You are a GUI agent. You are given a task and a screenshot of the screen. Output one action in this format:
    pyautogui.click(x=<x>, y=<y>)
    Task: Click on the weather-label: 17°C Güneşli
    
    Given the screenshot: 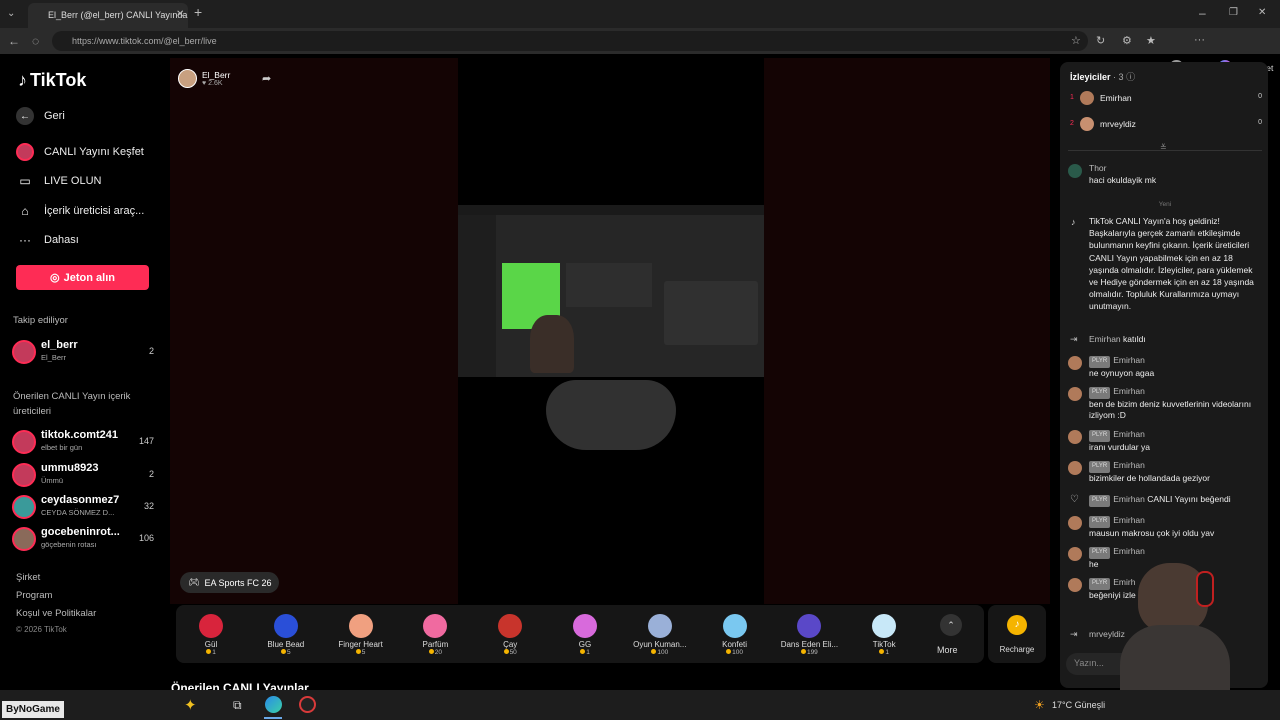 What is the action you would take?
    pyautogui.click(x=1078, y=705)
    